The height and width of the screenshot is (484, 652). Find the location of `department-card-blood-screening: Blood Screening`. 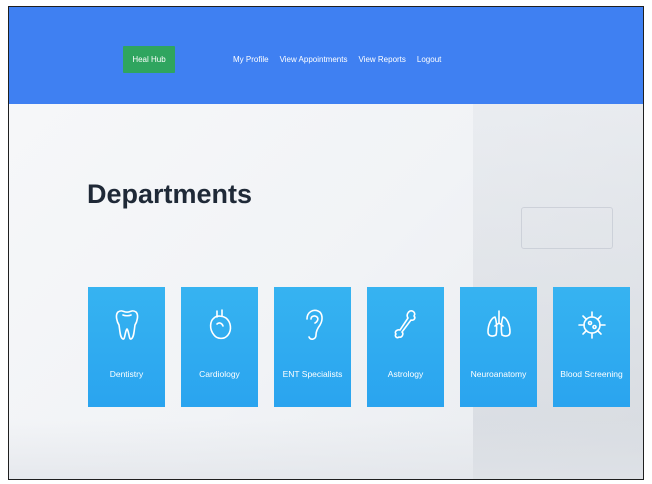

department-card-blood-screening: Blood Screening is located at coordinates (591, 347).